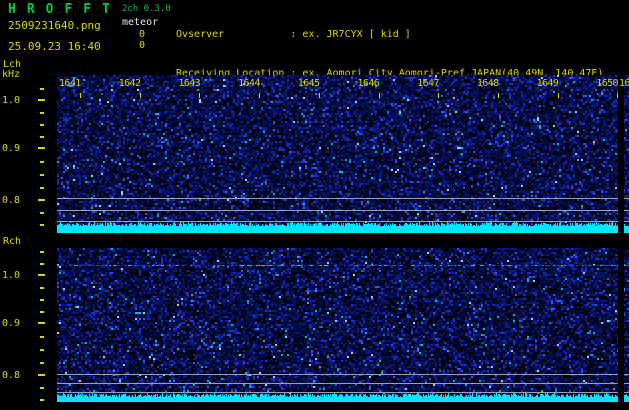  Describe the element at coordinates (189, 83) in the screenshot. I see `time-label: 1643` at that location.